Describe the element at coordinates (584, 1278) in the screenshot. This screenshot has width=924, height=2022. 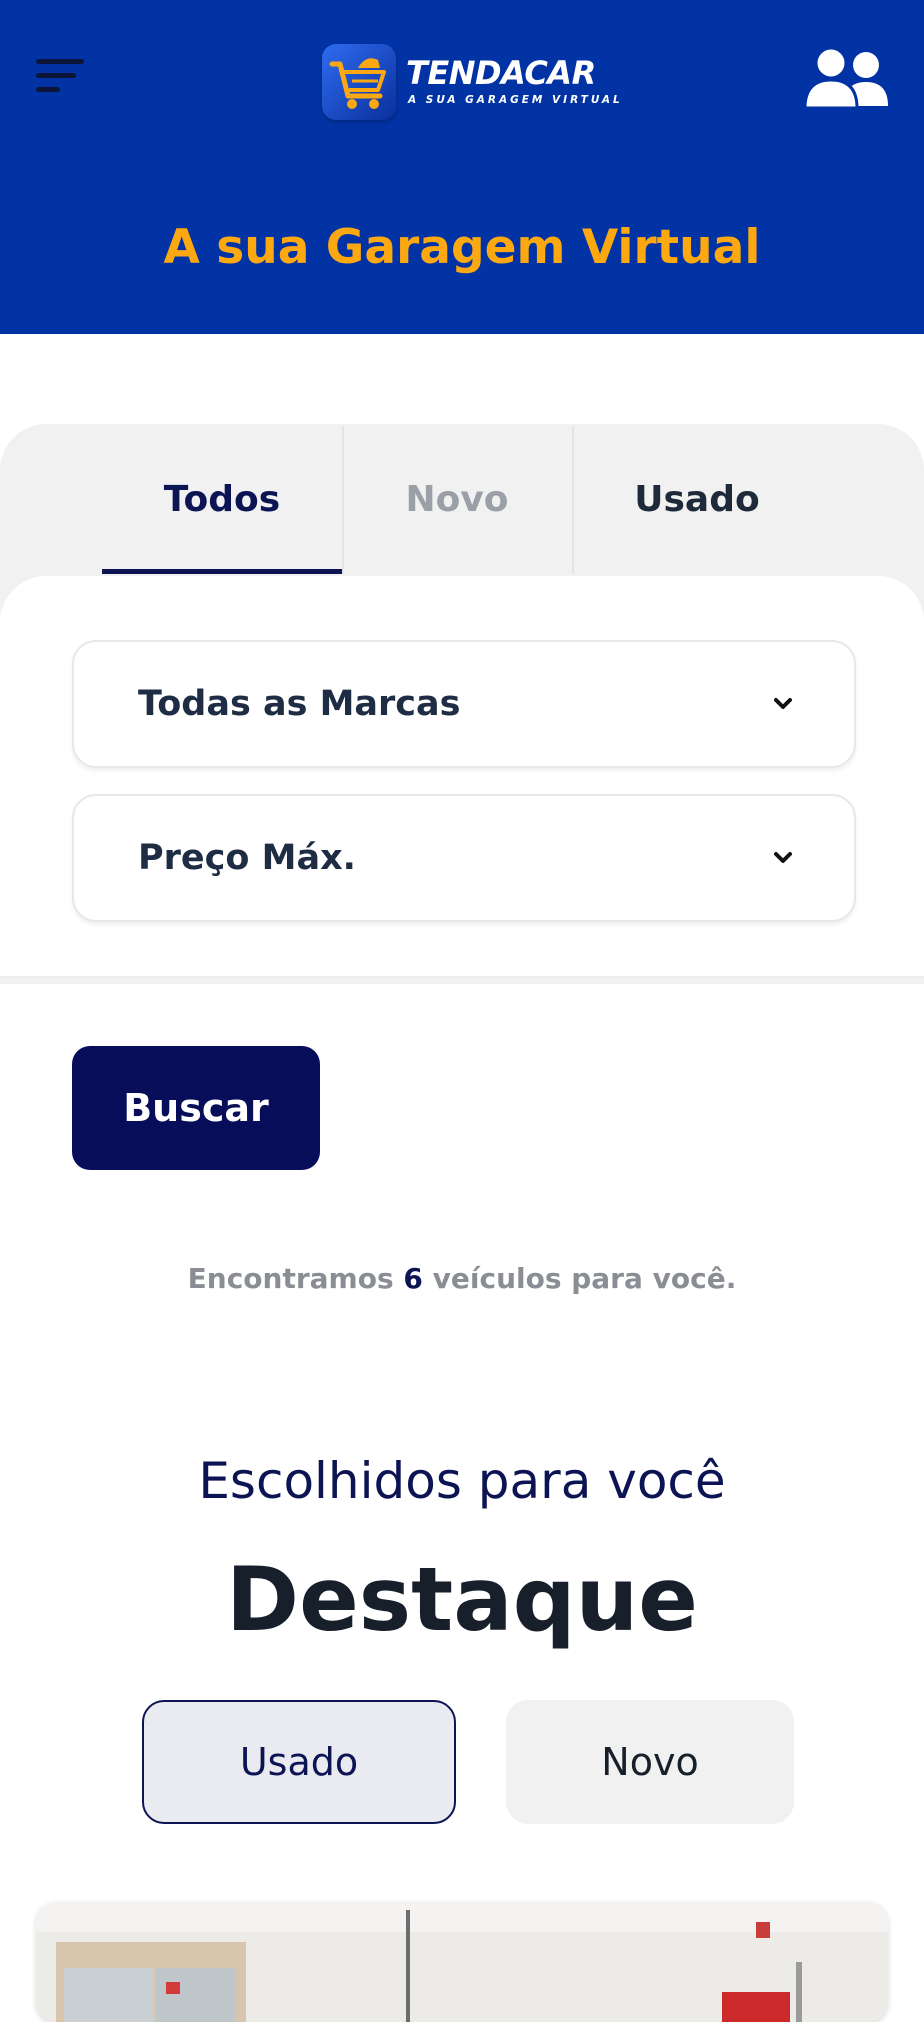
I see `results-suffix: veículos para você.` at that location.